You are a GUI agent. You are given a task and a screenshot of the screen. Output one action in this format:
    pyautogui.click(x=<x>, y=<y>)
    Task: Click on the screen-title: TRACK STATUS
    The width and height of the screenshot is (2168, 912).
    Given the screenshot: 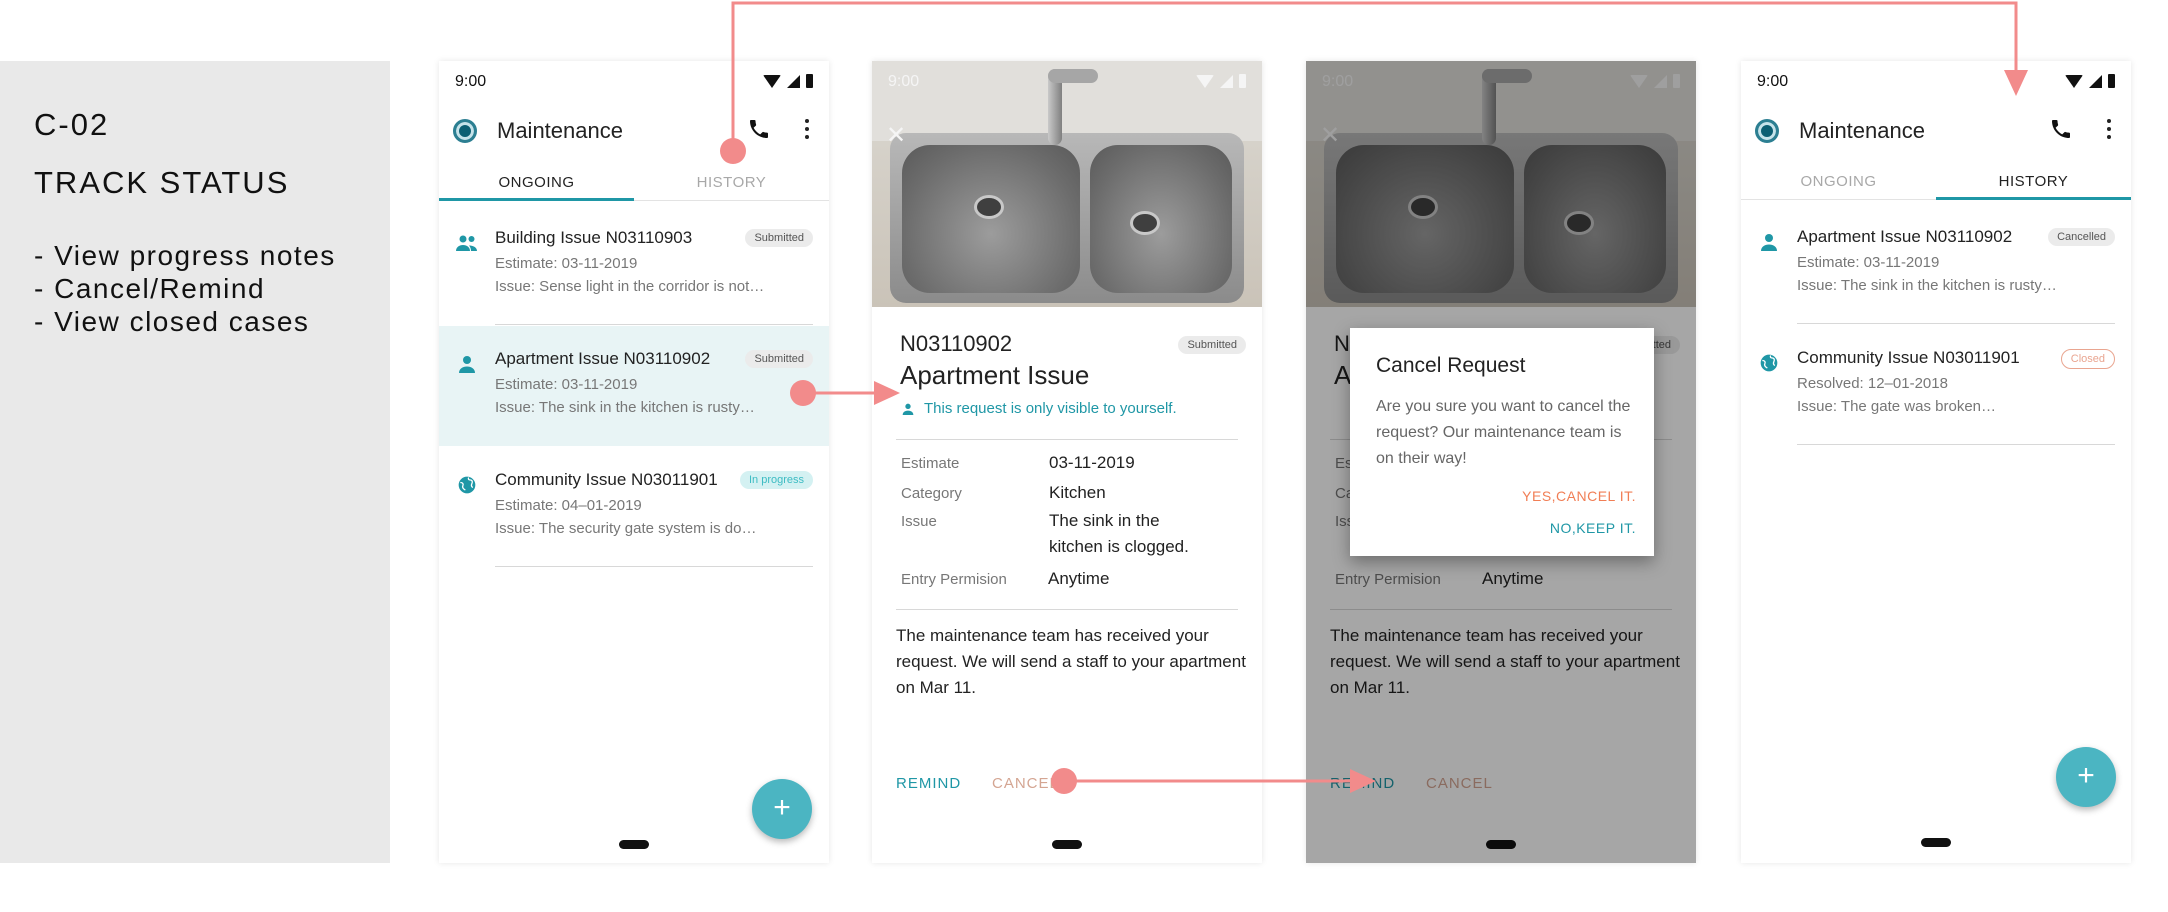 What is the action you would take?
    pyautogui.click(x=162, y=182)
    